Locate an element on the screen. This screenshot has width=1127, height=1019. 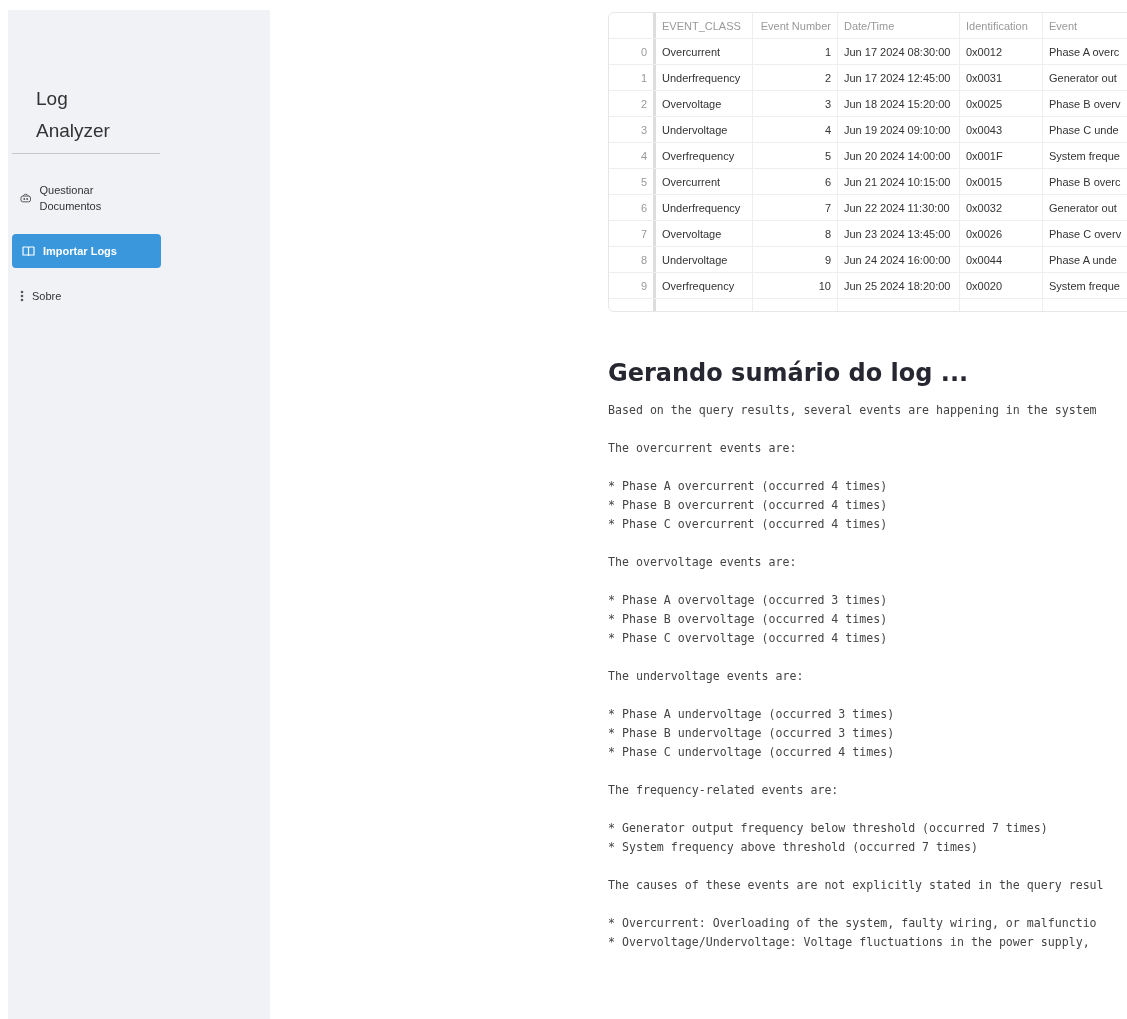
table-cell: Phase B overc is located at coordinates (1085, 181).